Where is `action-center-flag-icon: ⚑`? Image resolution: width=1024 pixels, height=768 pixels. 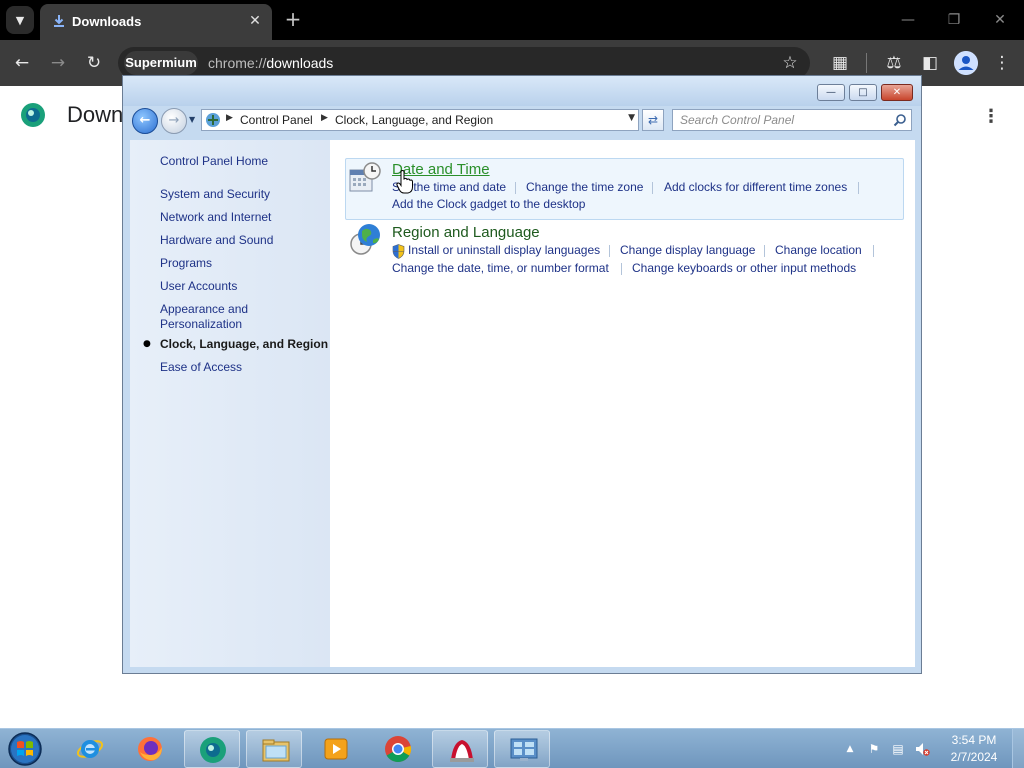 action-center-flag-icon: ⚑ is located at coordinates (874, 749).